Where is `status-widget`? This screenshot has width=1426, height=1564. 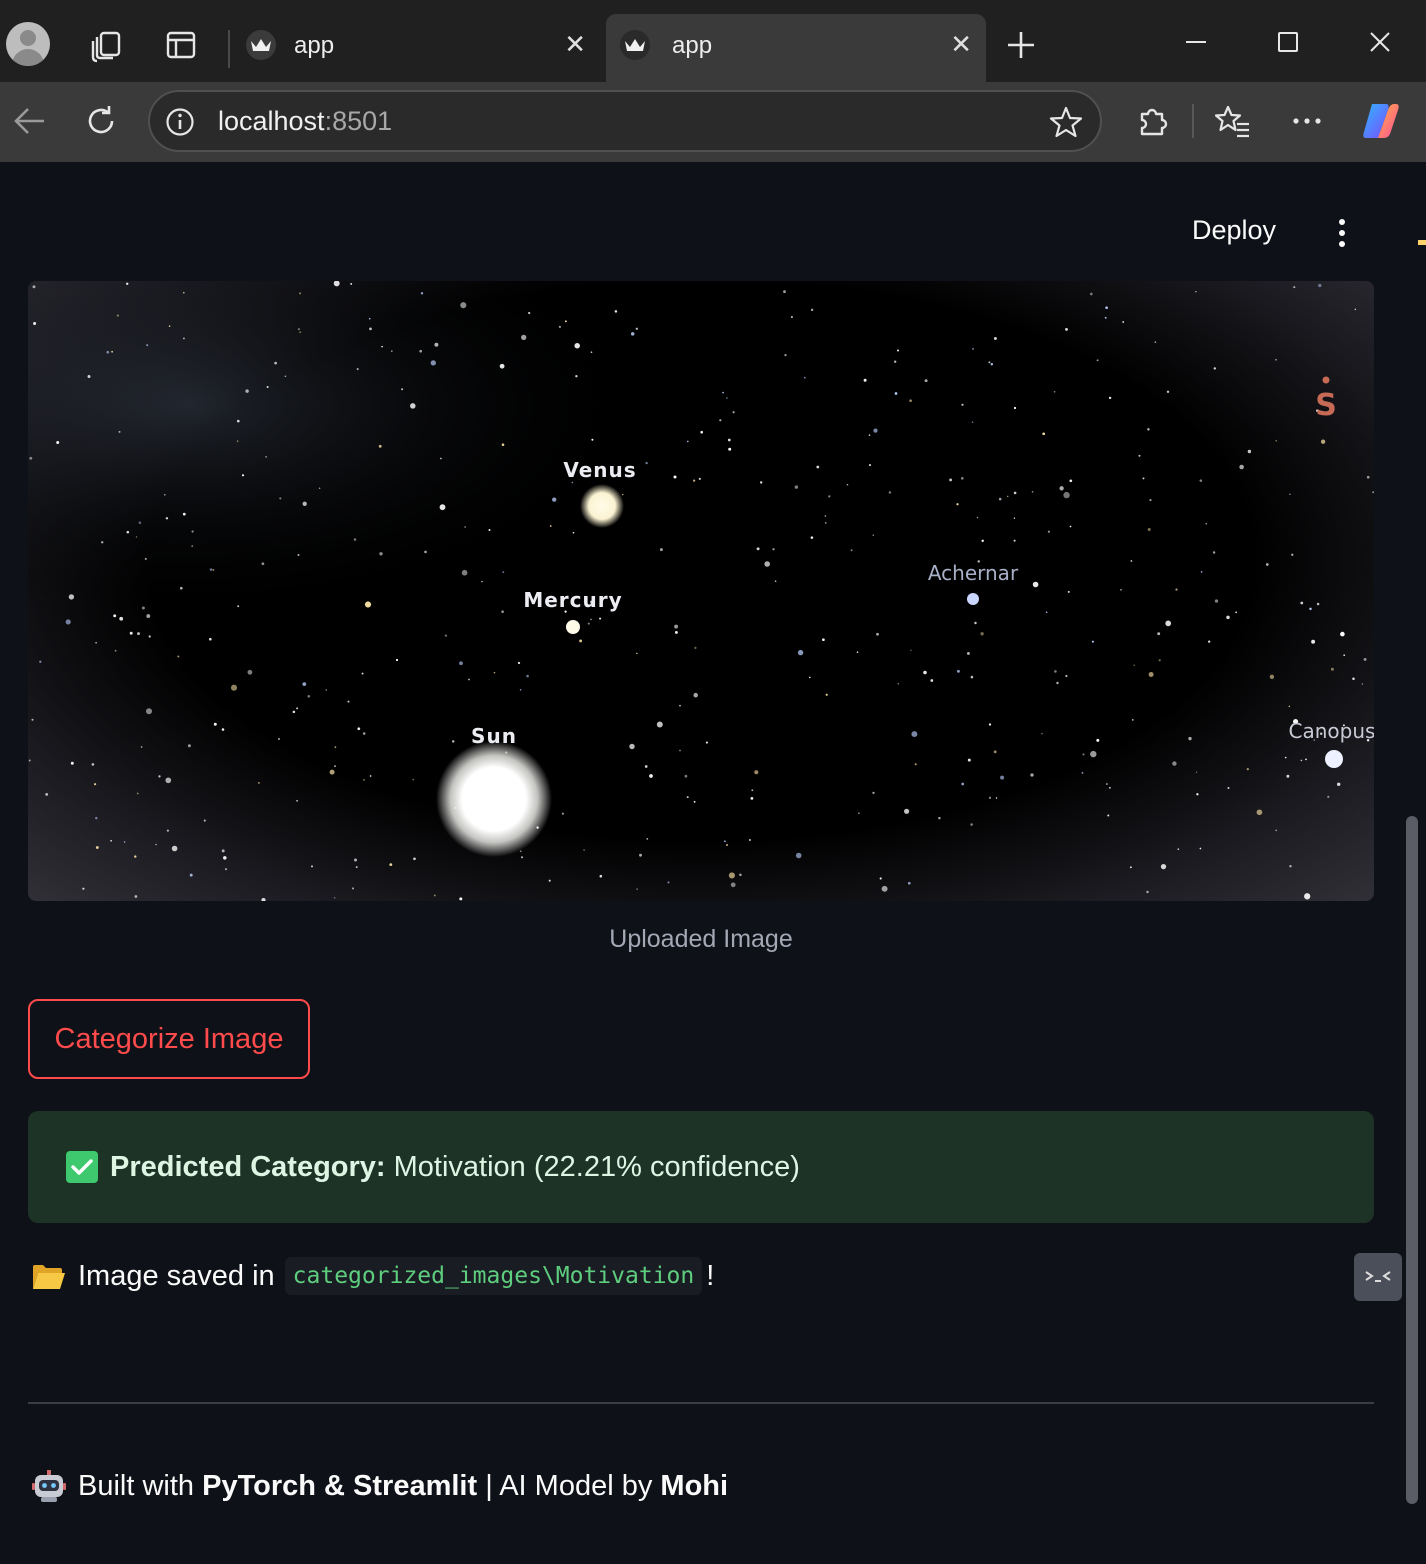 status-widget is located at coordinates (1378, 1277).